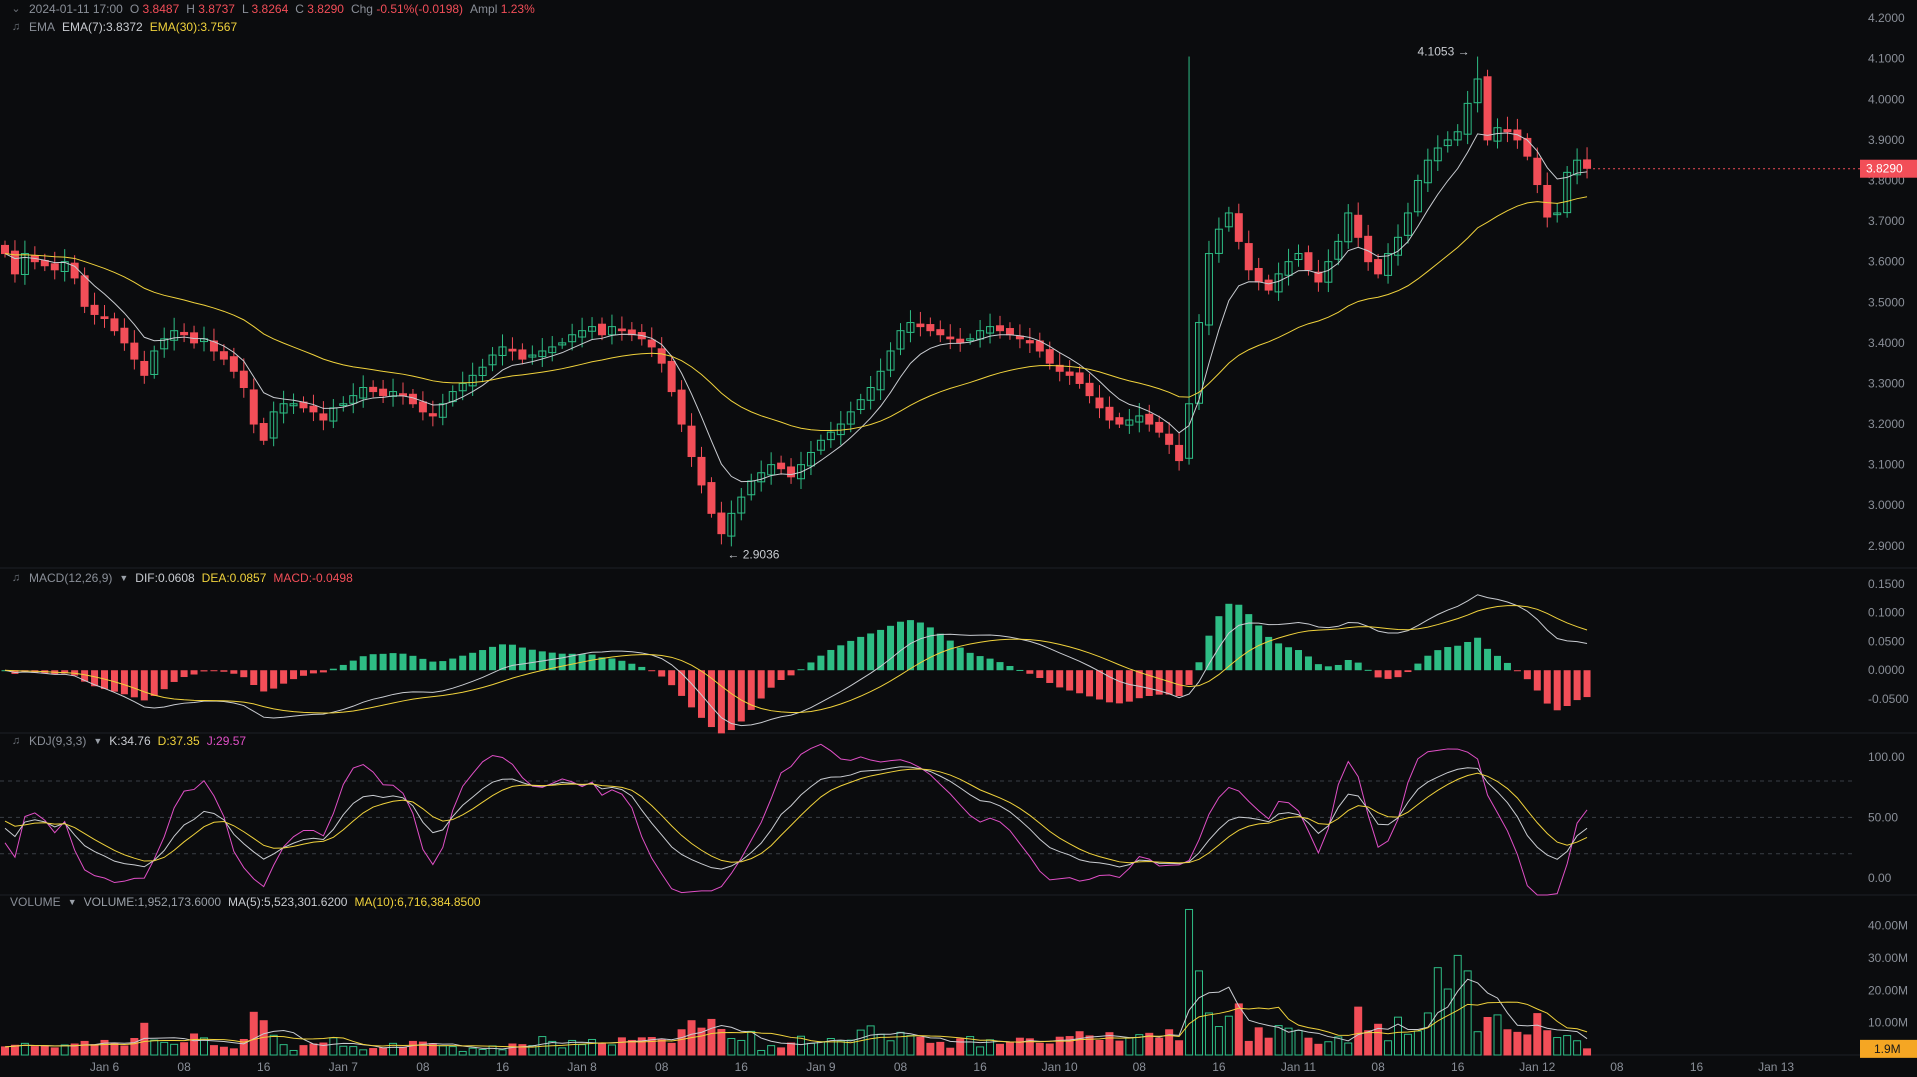 This screenshot has width=1917, height=1077. What do you see at coordinates (190, 9) in the screenshot?
I see `high-label: H` at bounding box center [190, 9].